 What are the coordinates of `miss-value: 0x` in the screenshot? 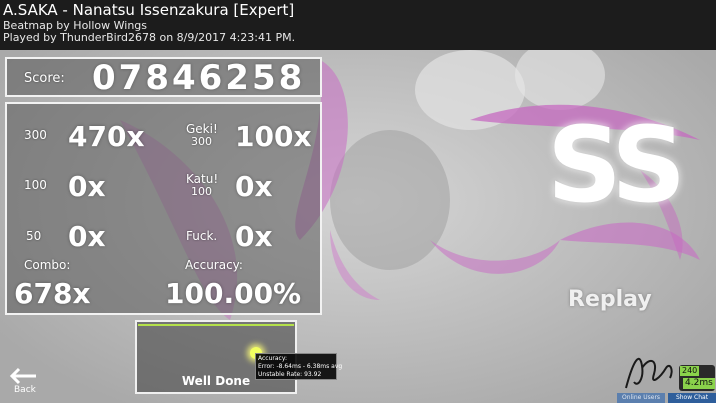 It's located at (254, 236).